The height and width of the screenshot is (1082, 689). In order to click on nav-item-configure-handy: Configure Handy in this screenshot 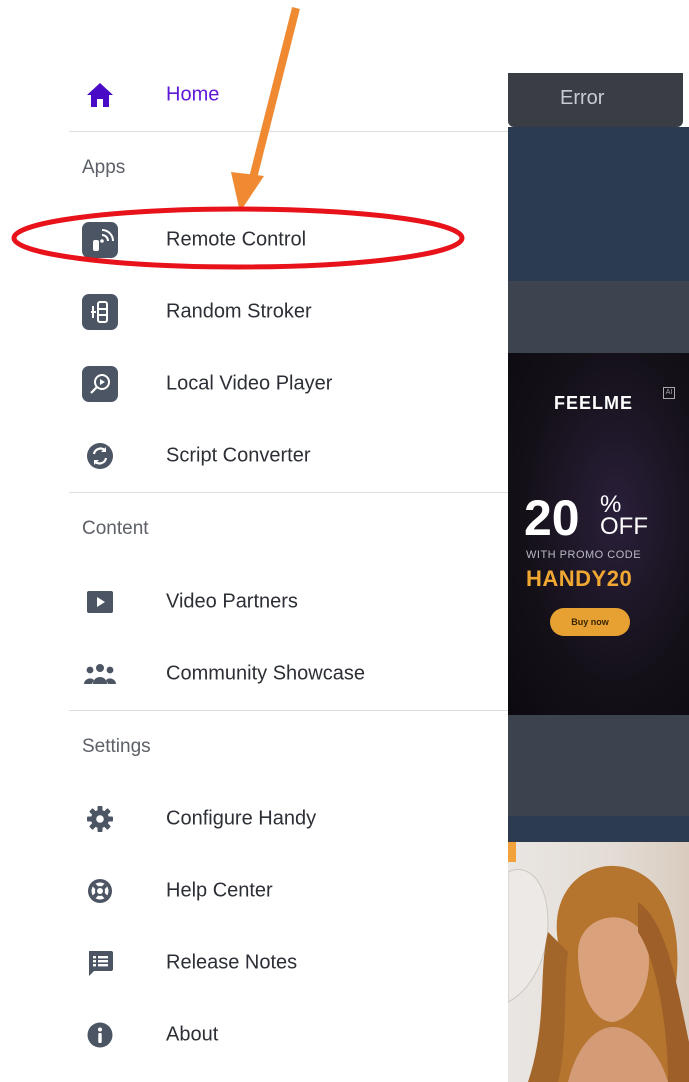, I will do `click(254, 819)`.